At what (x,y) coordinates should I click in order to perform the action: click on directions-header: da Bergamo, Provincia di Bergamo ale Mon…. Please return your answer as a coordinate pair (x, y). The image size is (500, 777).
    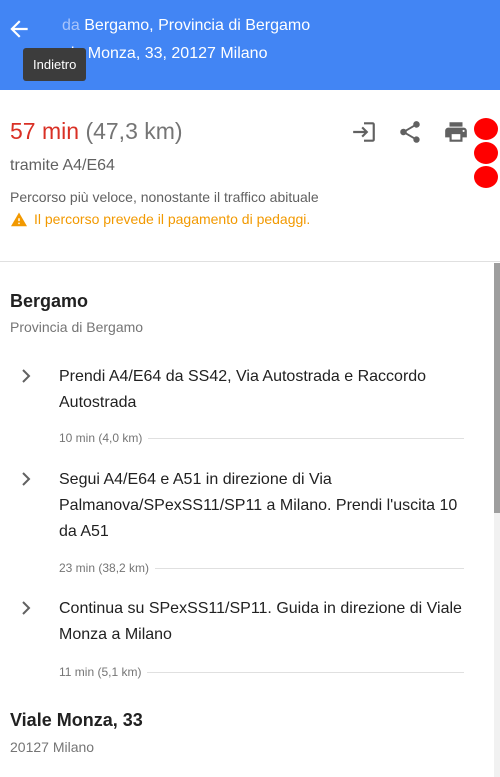
    Looking at the image, I should click on (250, 45).